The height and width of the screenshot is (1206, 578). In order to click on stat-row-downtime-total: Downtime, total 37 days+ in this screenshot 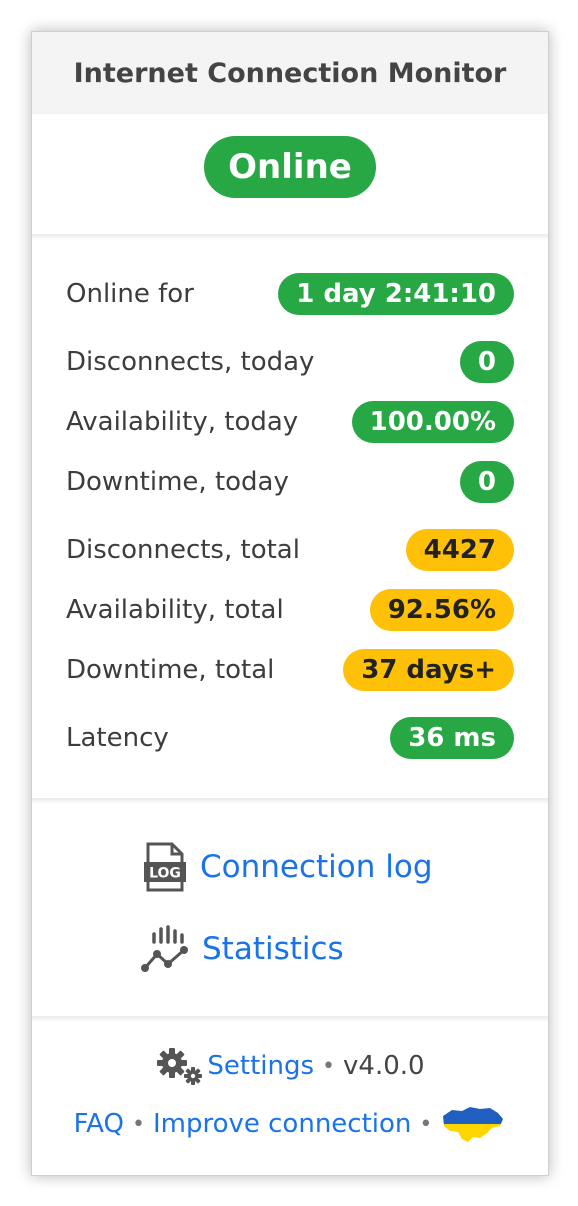, I will do `click(290, 670)`.